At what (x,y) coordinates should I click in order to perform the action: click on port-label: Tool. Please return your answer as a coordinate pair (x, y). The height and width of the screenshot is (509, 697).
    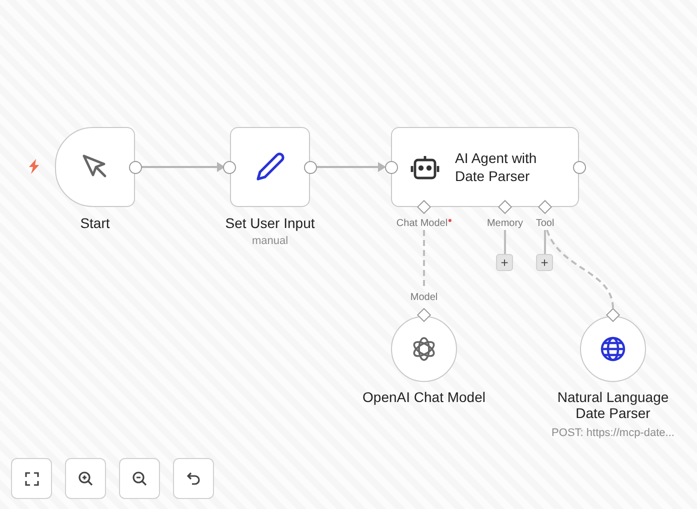
    Looking at the image, I should click on (545, 224).